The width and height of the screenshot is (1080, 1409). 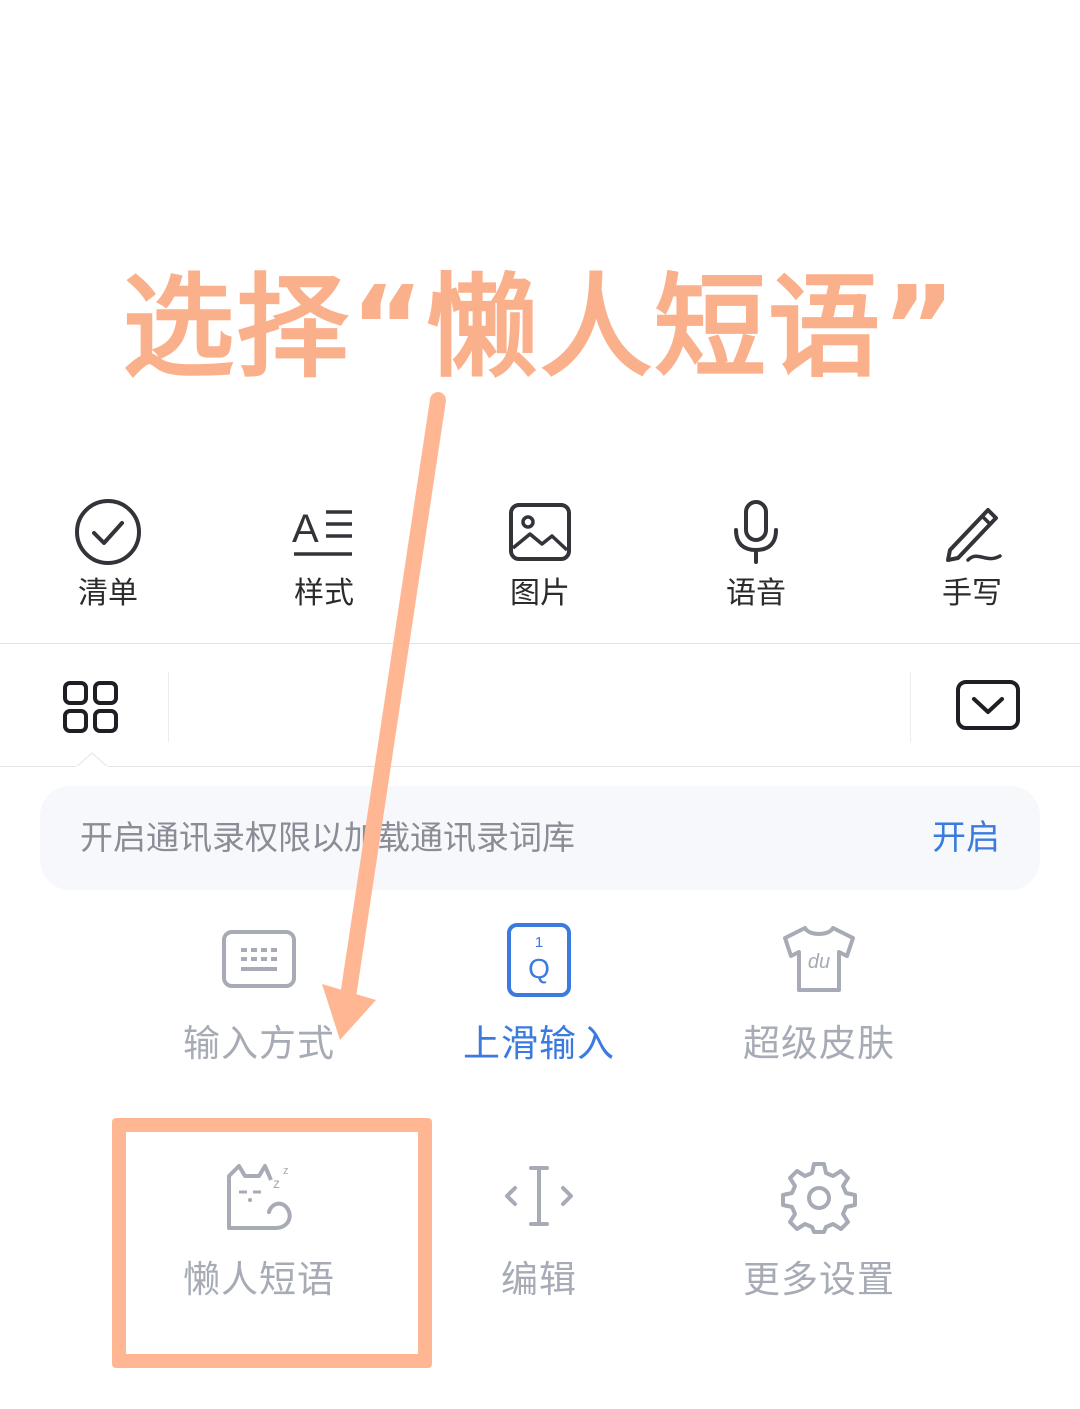 I want to click on grid-menu-icon, so click(x=90, y=707).